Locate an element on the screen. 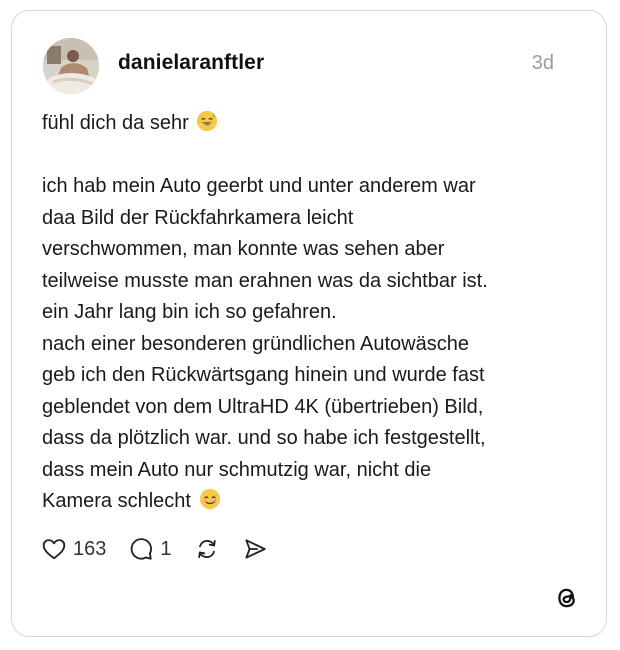 The image size is (620, 650). heart-icon is located at coordinates (54, 549).